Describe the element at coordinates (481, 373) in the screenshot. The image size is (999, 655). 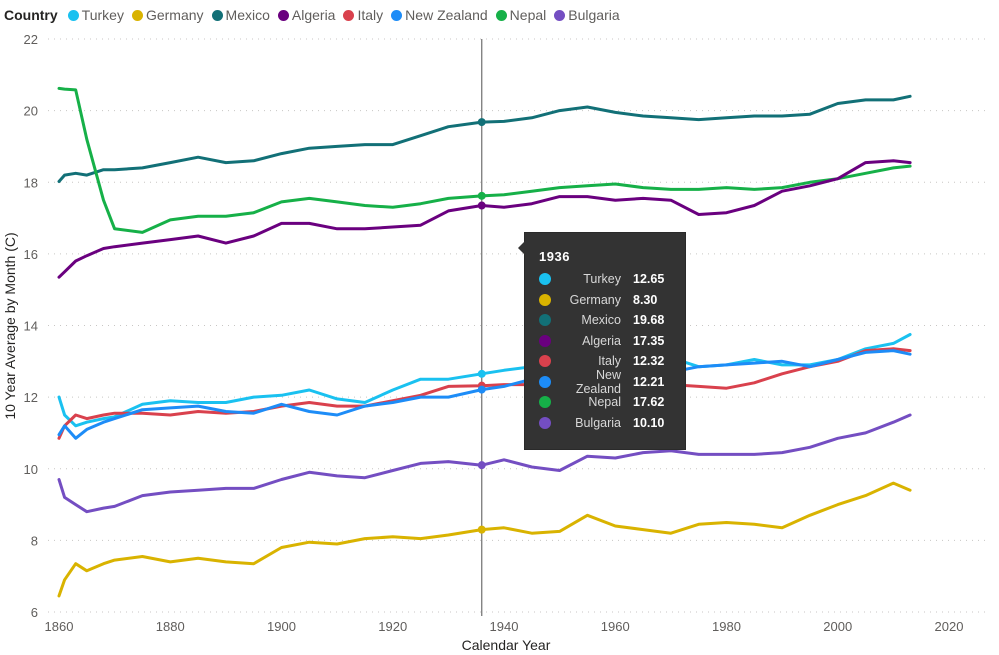
I see `hover-marker-turkey` at that location.